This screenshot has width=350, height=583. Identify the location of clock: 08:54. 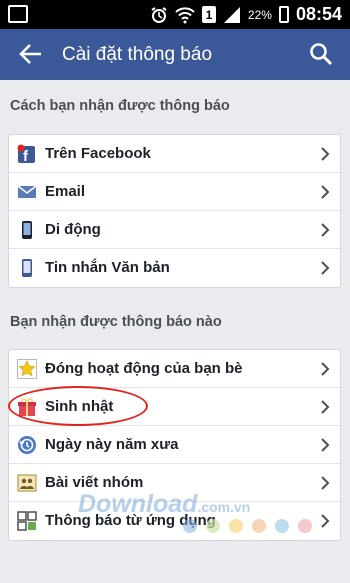
(318, 14).